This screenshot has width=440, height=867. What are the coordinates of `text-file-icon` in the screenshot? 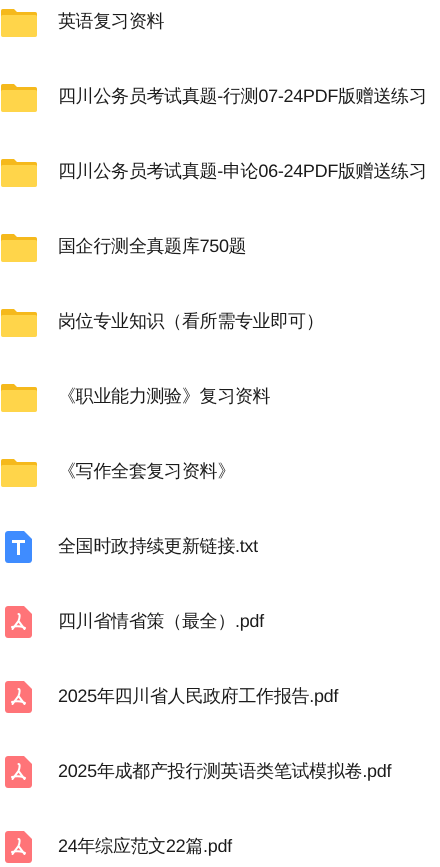 It's located at (18, 546).